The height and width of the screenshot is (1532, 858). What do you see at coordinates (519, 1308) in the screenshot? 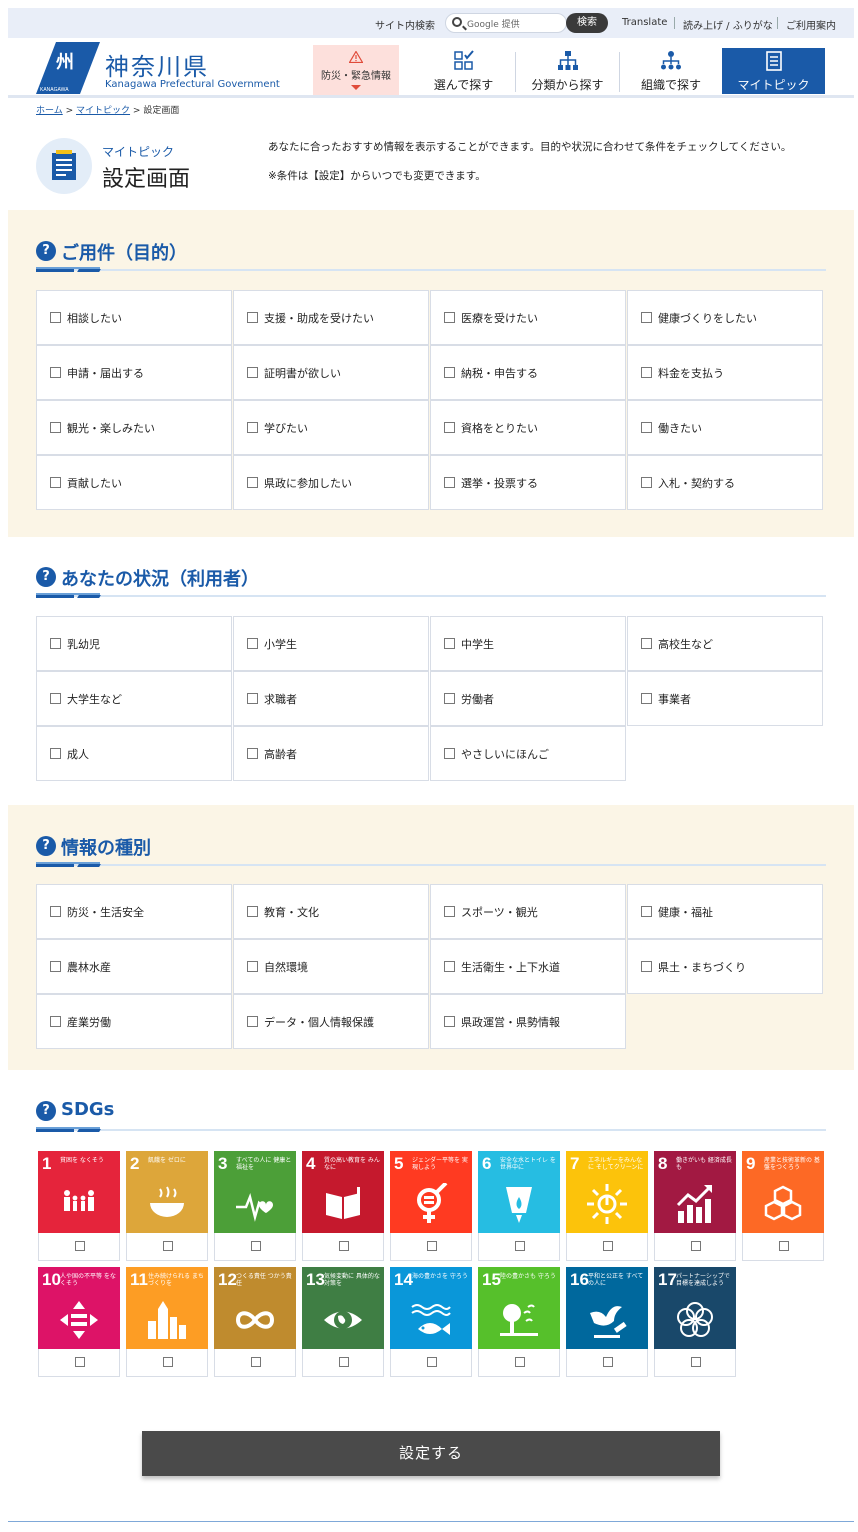
I see `sdg-tile: 15 陸の豊かさも 守ろう` at bounding box center [519, 1308].